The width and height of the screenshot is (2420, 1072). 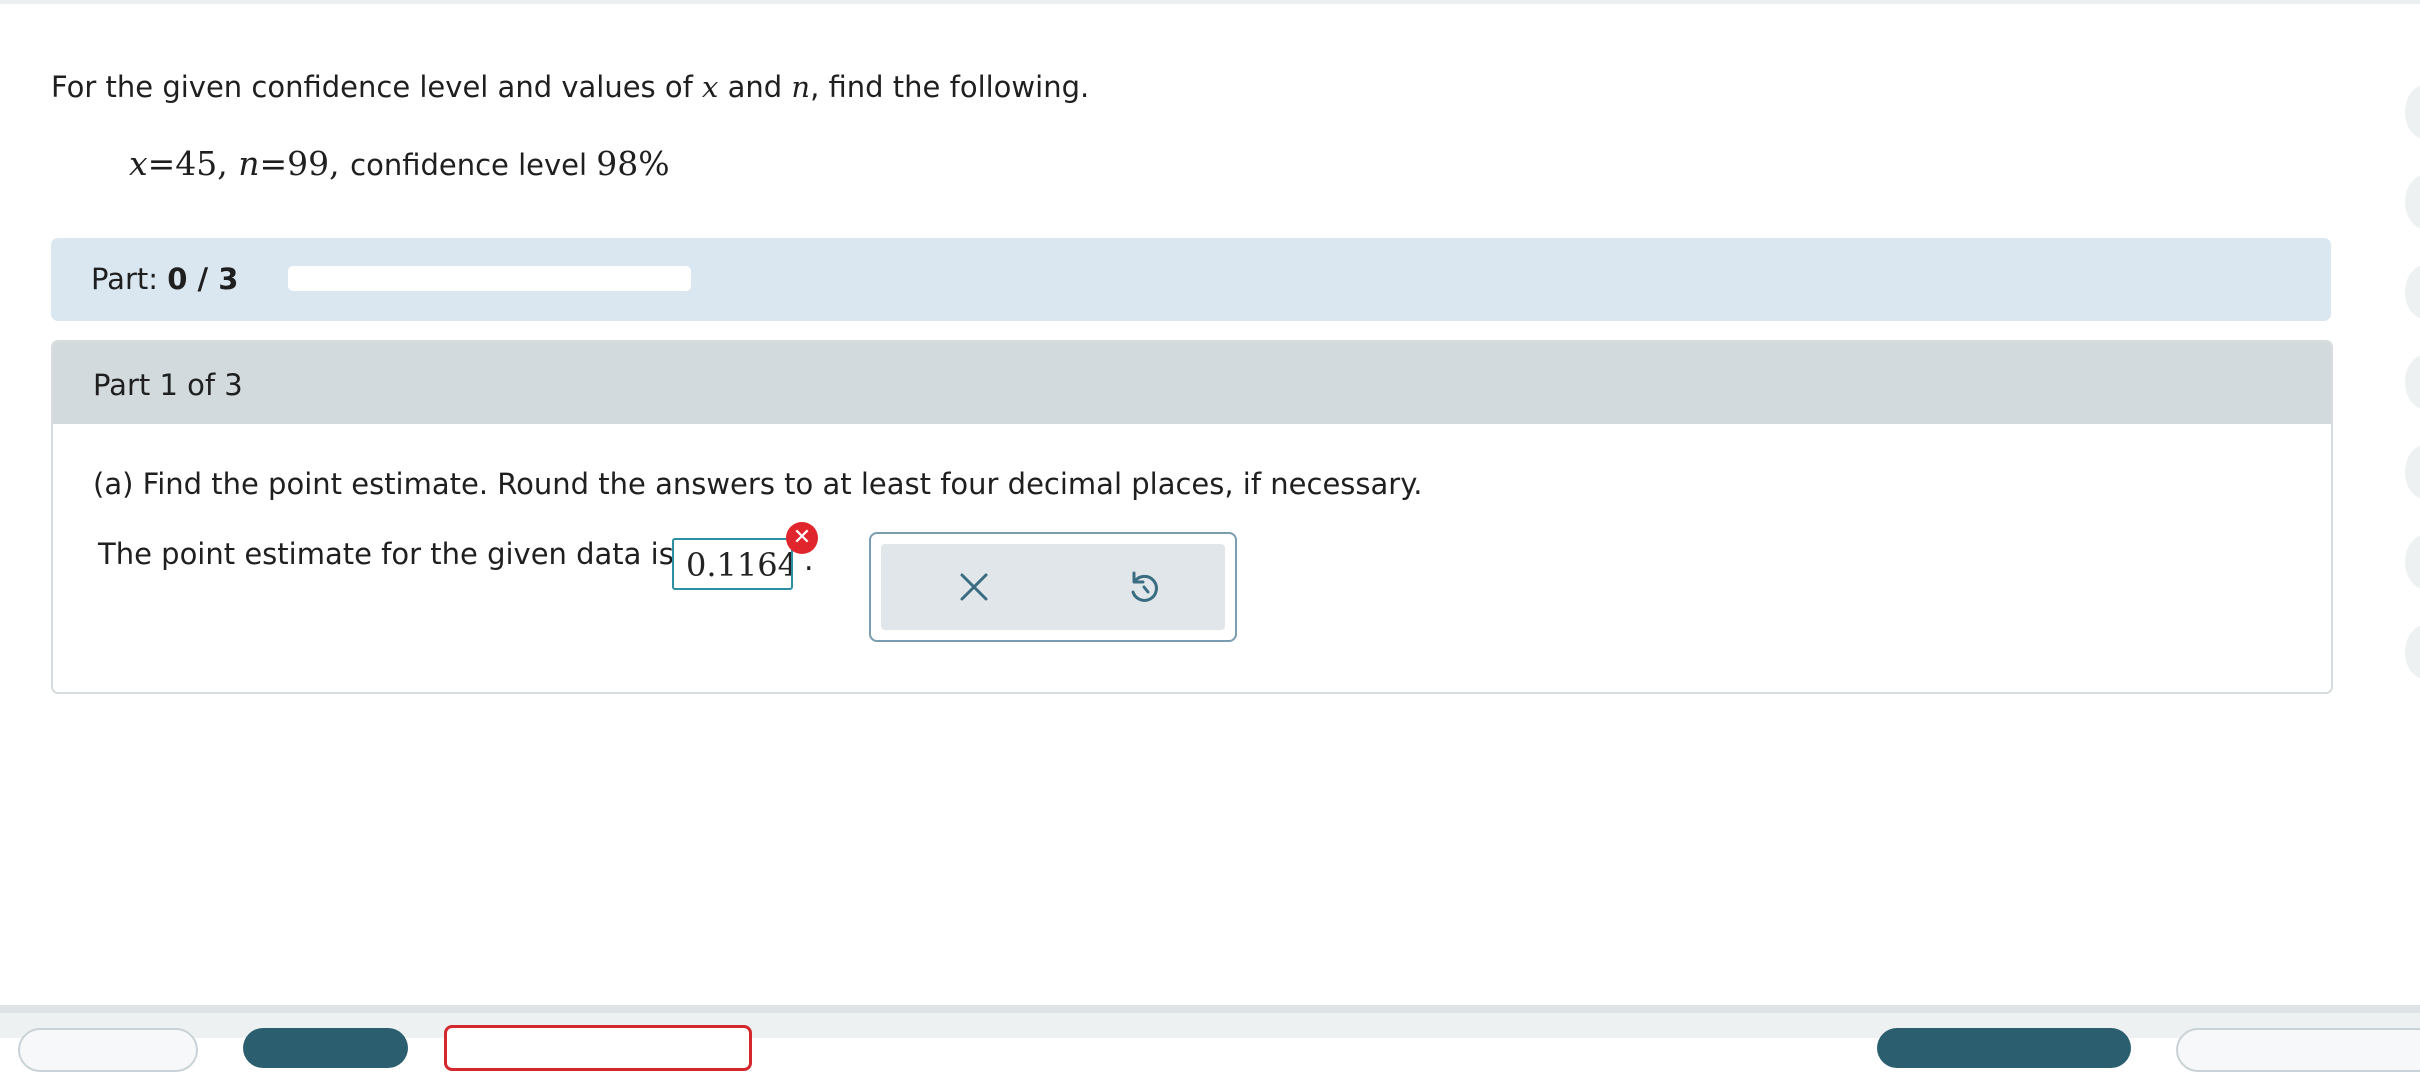 I want to click on part-header: Part 1 of 3, so click(x=1192, y=383).